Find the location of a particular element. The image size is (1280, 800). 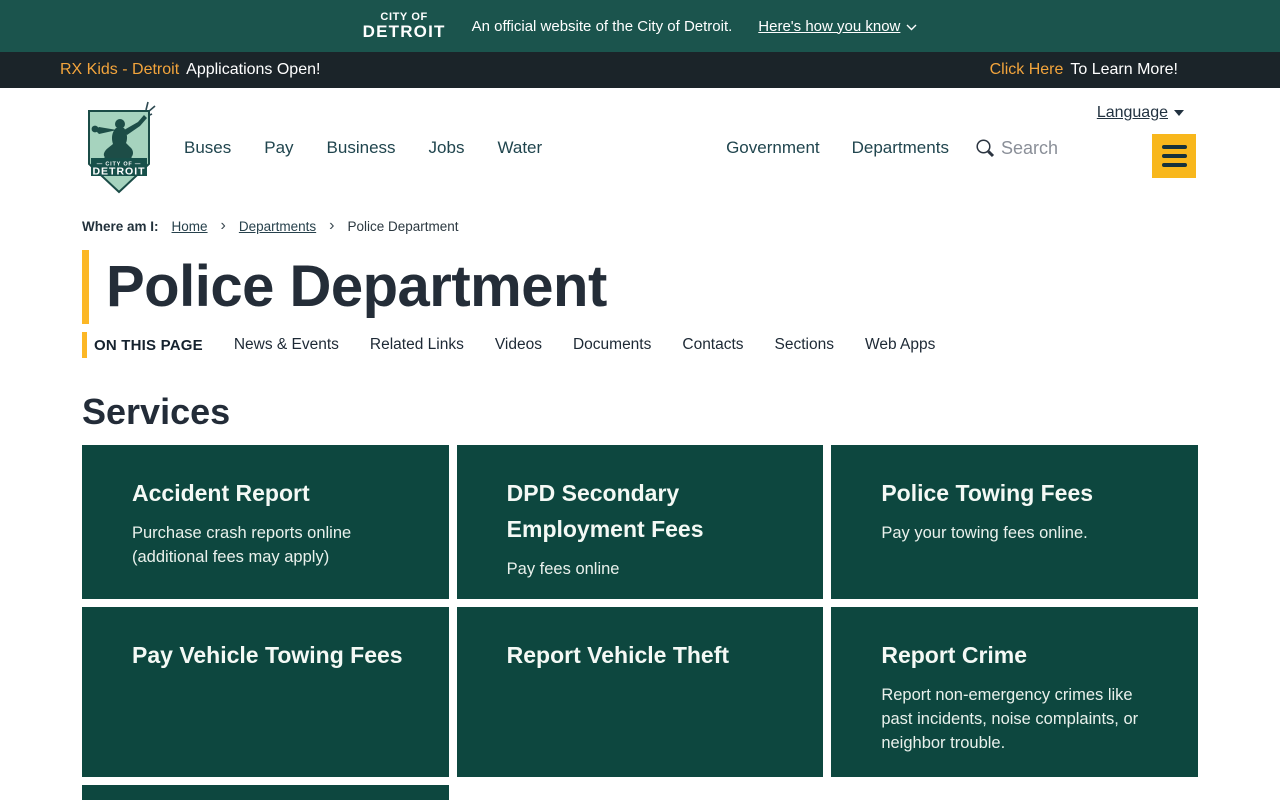

card-title: Pay Vehicle Towing Fees is located at coordinates (267, 655).